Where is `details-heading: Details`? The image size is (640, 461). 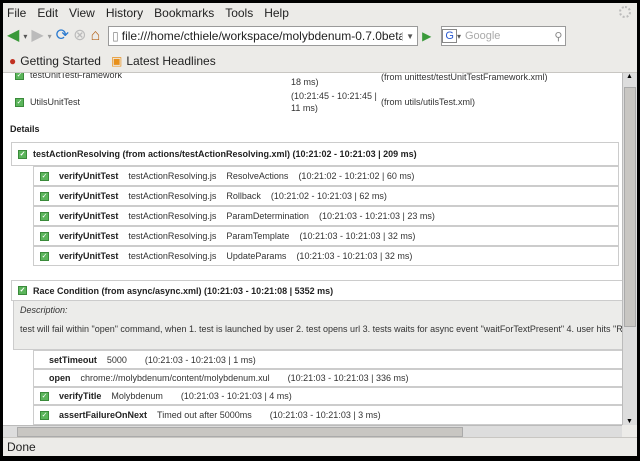 details-heading: Details is located at coordinates (25, 129).